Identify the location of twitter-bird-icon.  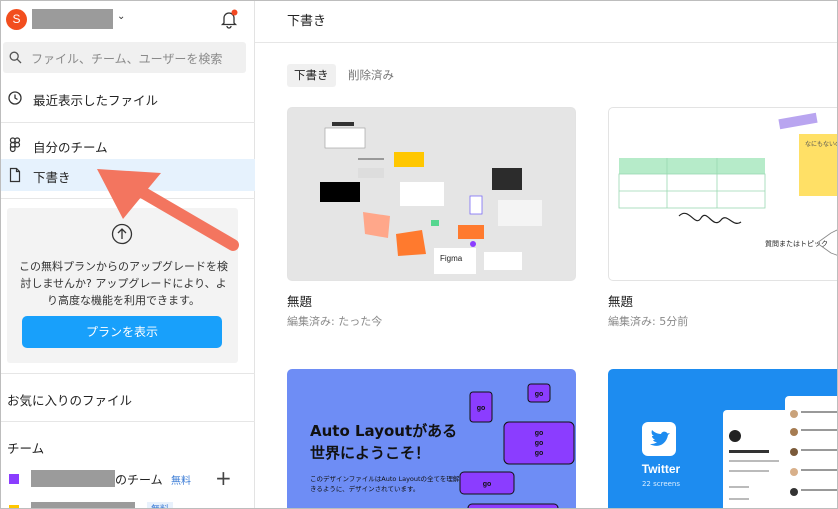
(660, 438).